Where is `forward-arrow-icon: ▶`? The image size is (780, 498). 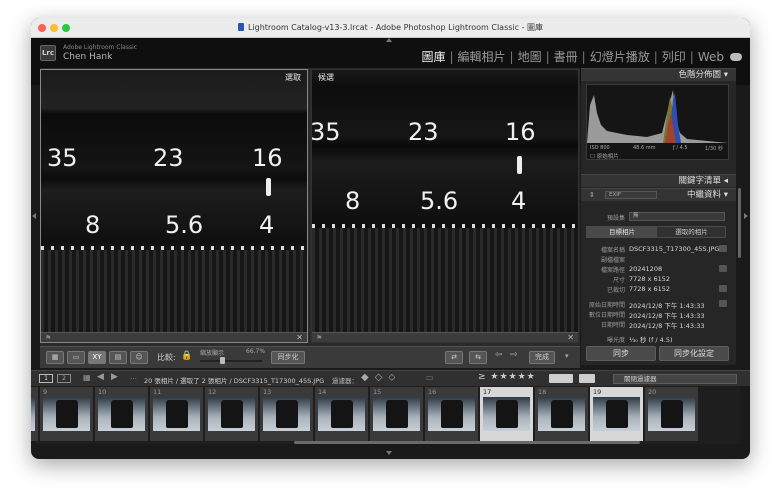 forward-arrow-icon: ▶ is located at coordinates (114, 377).